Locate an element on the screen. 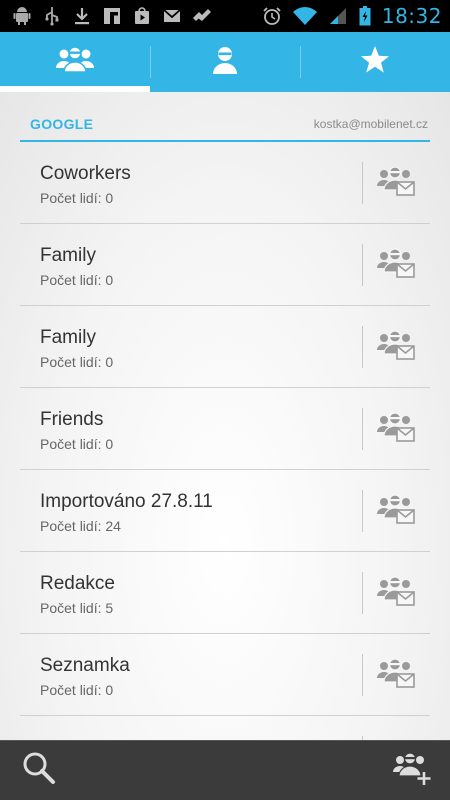 The image size is (450, 800). status-bar: 18:32 is located at coordinates (225, 16).